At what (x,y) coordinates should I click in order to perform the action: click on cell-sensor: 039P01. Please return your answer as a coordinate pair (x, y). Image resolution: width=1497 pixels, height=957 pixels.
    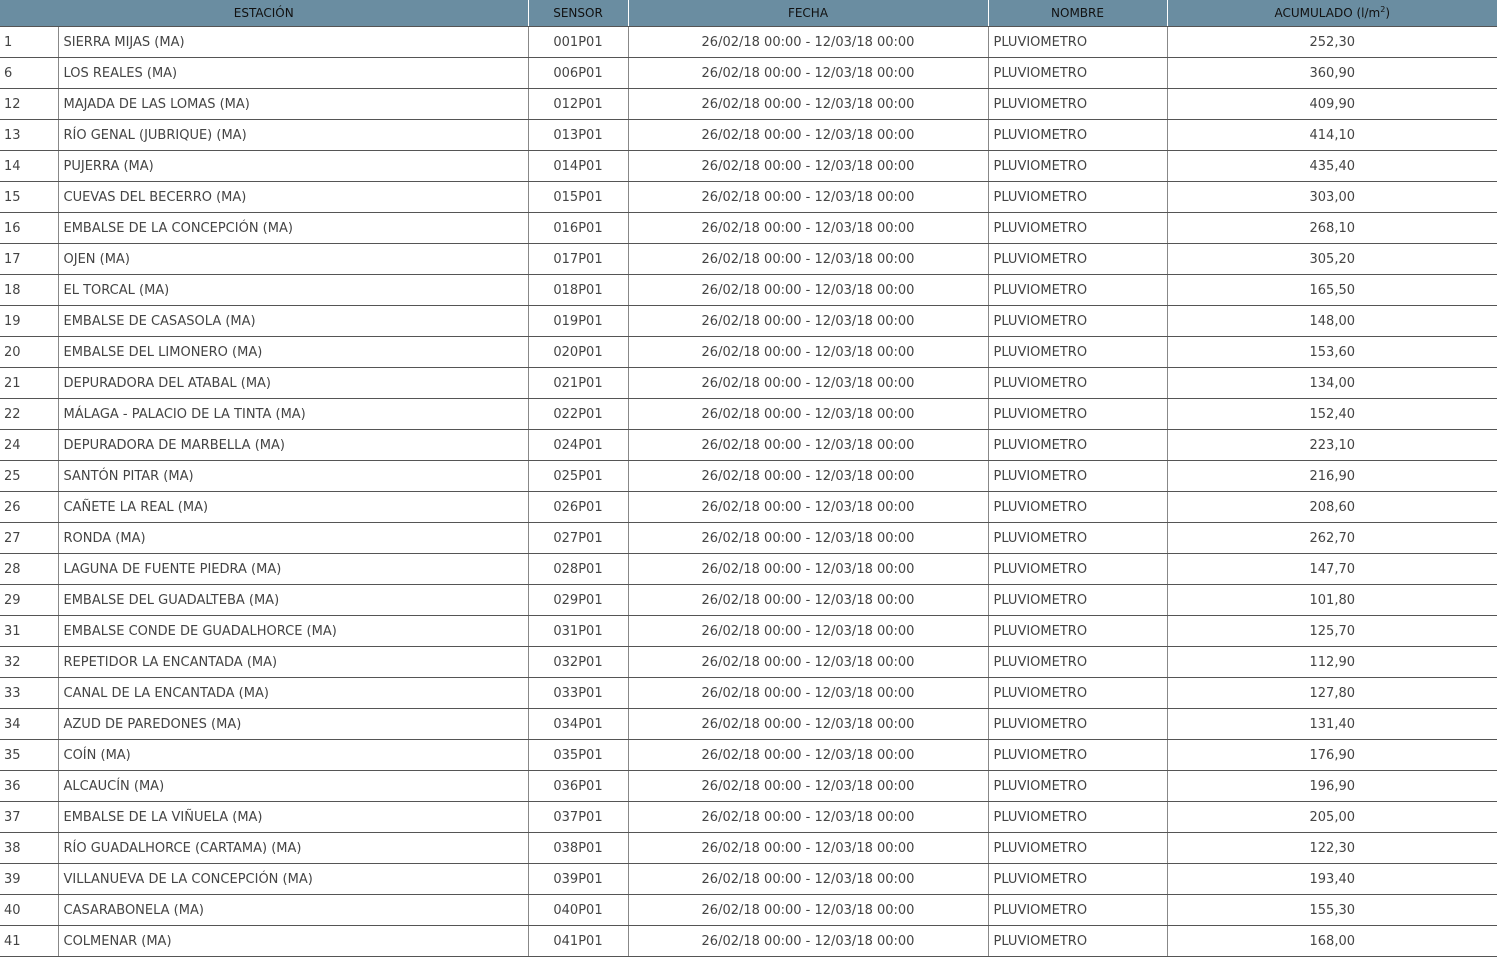
    Looking at the image, I should click on (578, 879).